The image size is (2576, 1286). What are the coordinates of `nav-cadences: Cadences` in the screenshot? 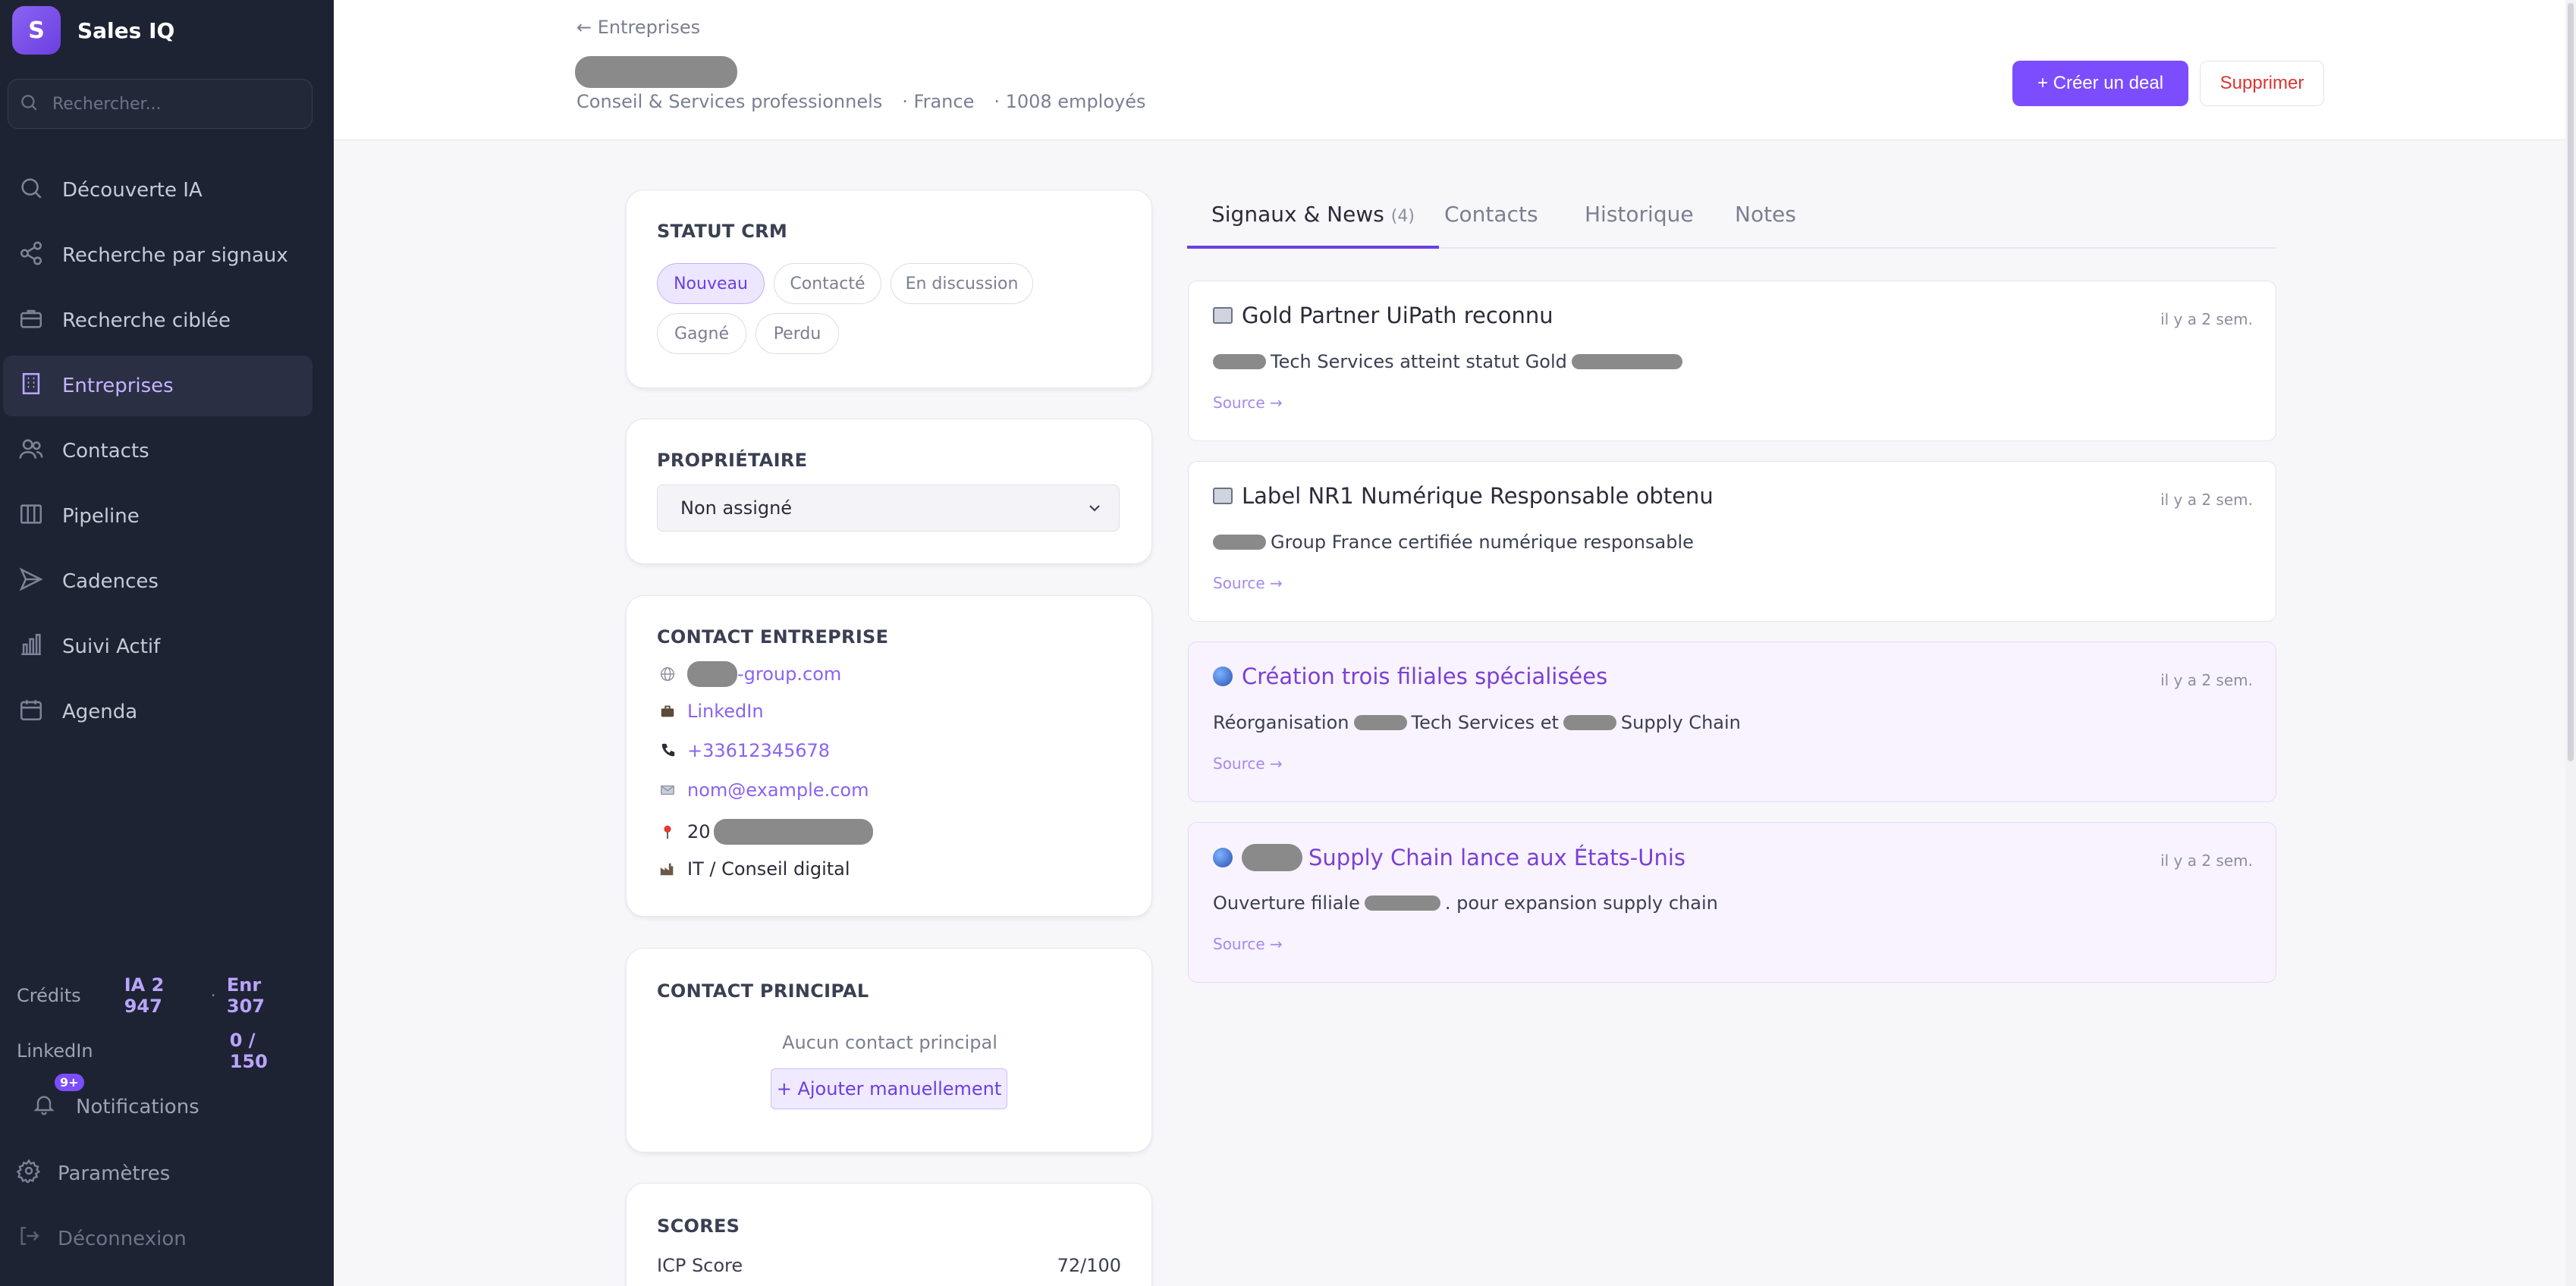 It's located at (158, 582).